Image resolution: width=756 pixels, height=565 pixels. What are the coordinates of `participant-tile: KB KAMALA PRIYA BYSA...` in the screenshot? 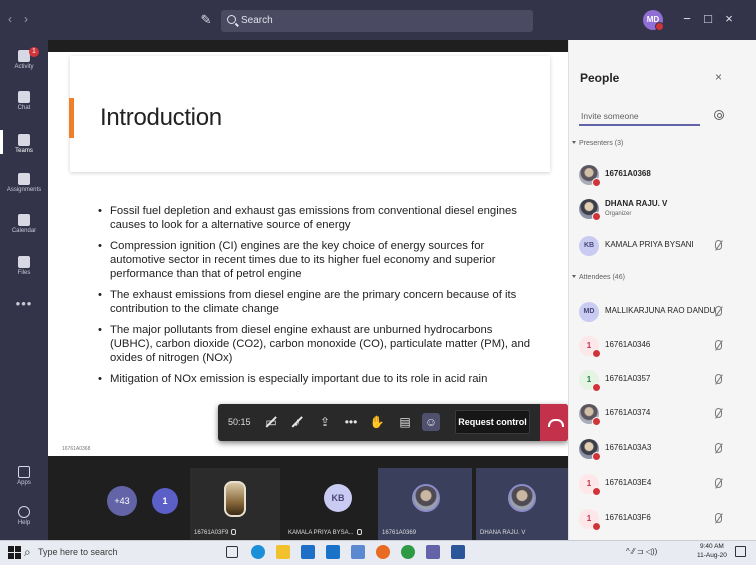 It's located at (329, 504).